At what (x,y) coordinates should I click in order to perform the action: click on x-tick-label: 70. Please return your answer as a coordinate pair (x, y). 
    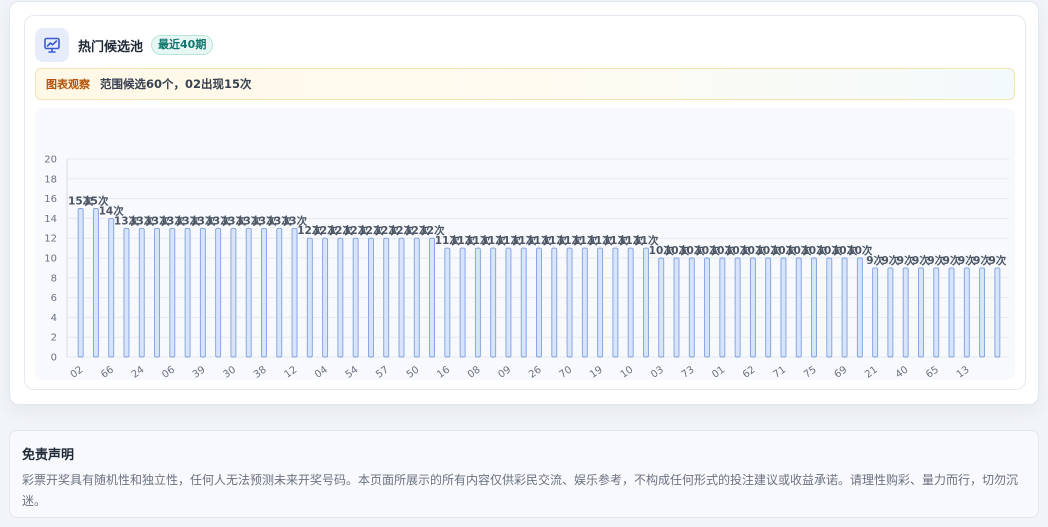
    Looking at the image, I should click on (566, 372).